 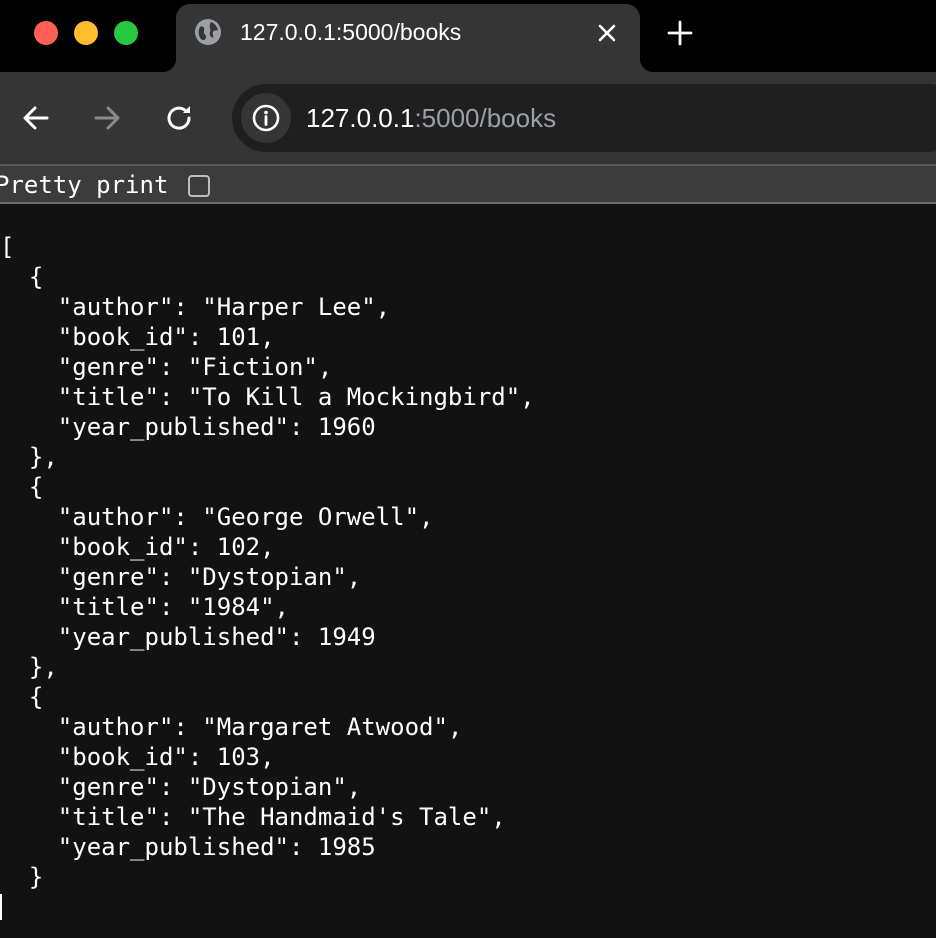 I want to click on json-line: "genre": "Fiction",, so click(x=166, y=367).